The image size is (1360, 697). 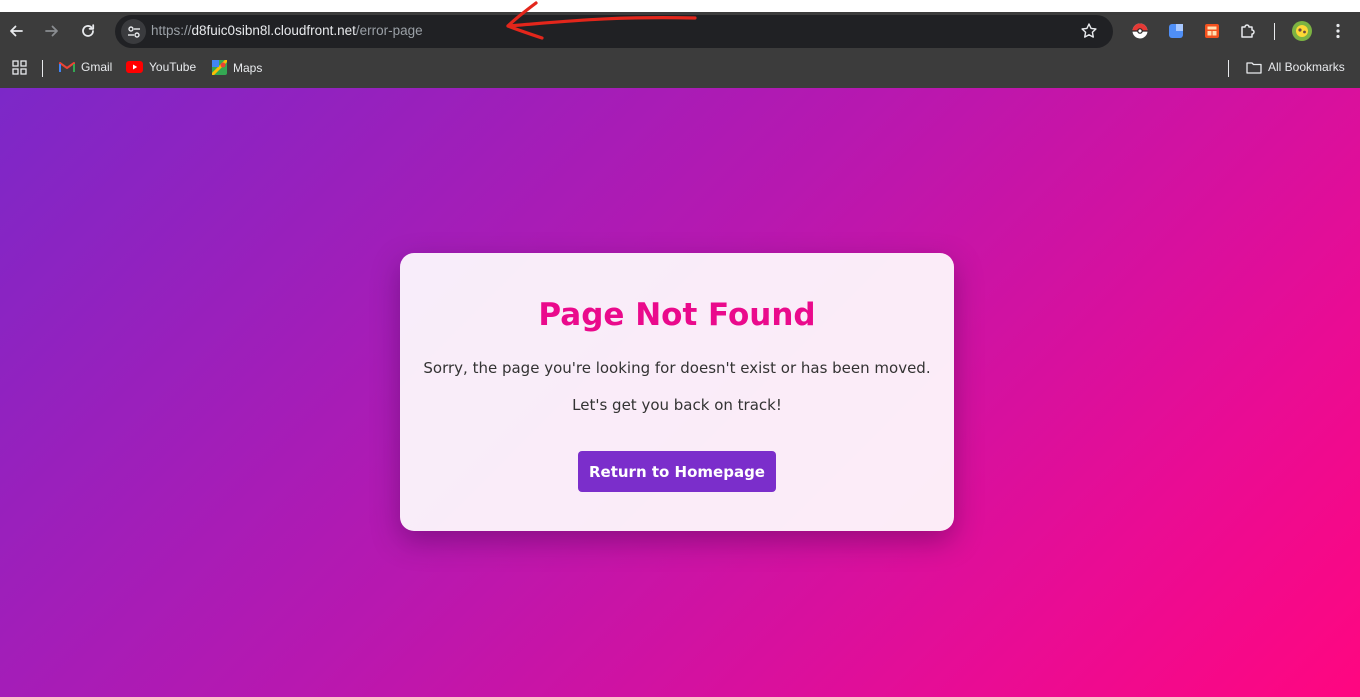 I want to click on error-submessage: Let's get you back on track!, so click(x=677, y=405).